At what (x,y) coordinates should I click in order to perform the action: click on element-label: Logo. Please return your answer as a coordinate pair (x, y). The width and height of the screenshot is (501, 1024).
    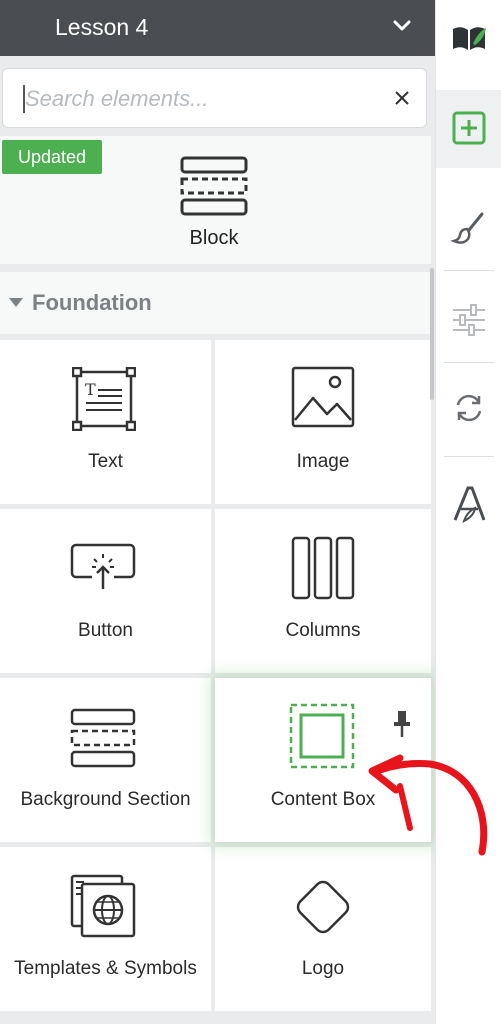
    Looking at the image, I should click on (323, 968).